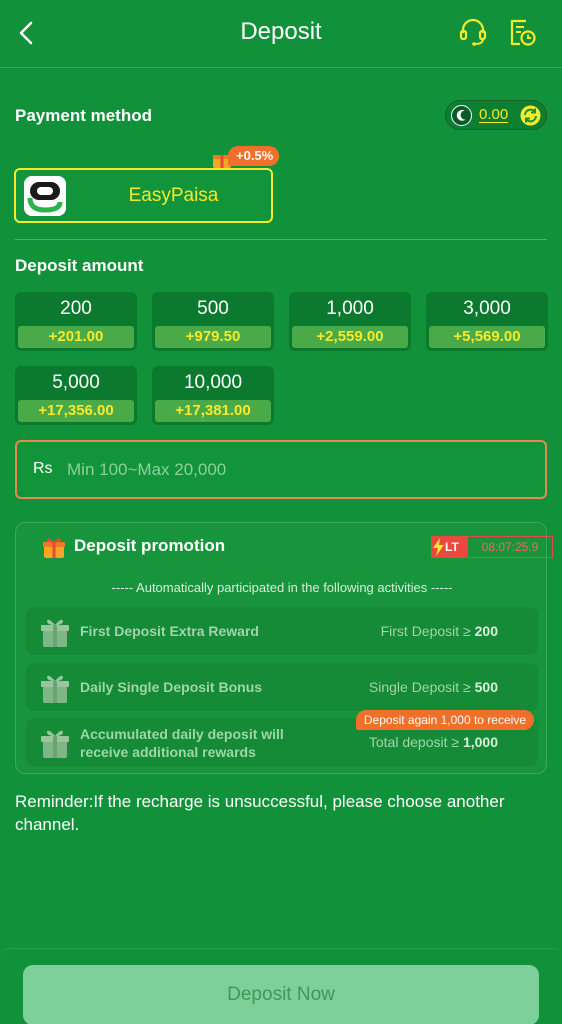  What do you see at coordinates (213, 395) in the screenshot?
I see `amount-option: 10,000 +17,381.00` at bounding box center [213, 395].